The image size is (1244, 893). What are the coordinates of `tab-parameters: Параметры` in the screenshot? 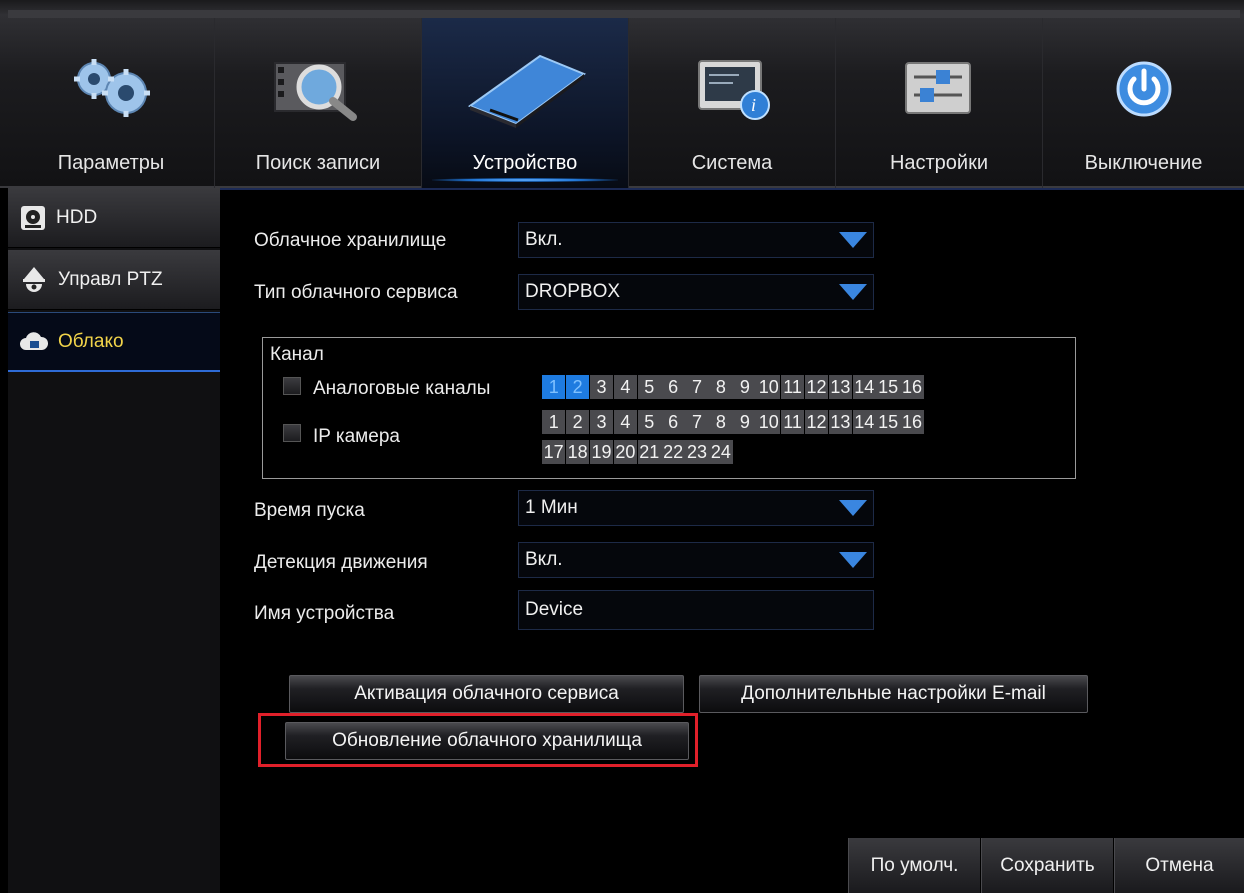 It's located at (111, 103).